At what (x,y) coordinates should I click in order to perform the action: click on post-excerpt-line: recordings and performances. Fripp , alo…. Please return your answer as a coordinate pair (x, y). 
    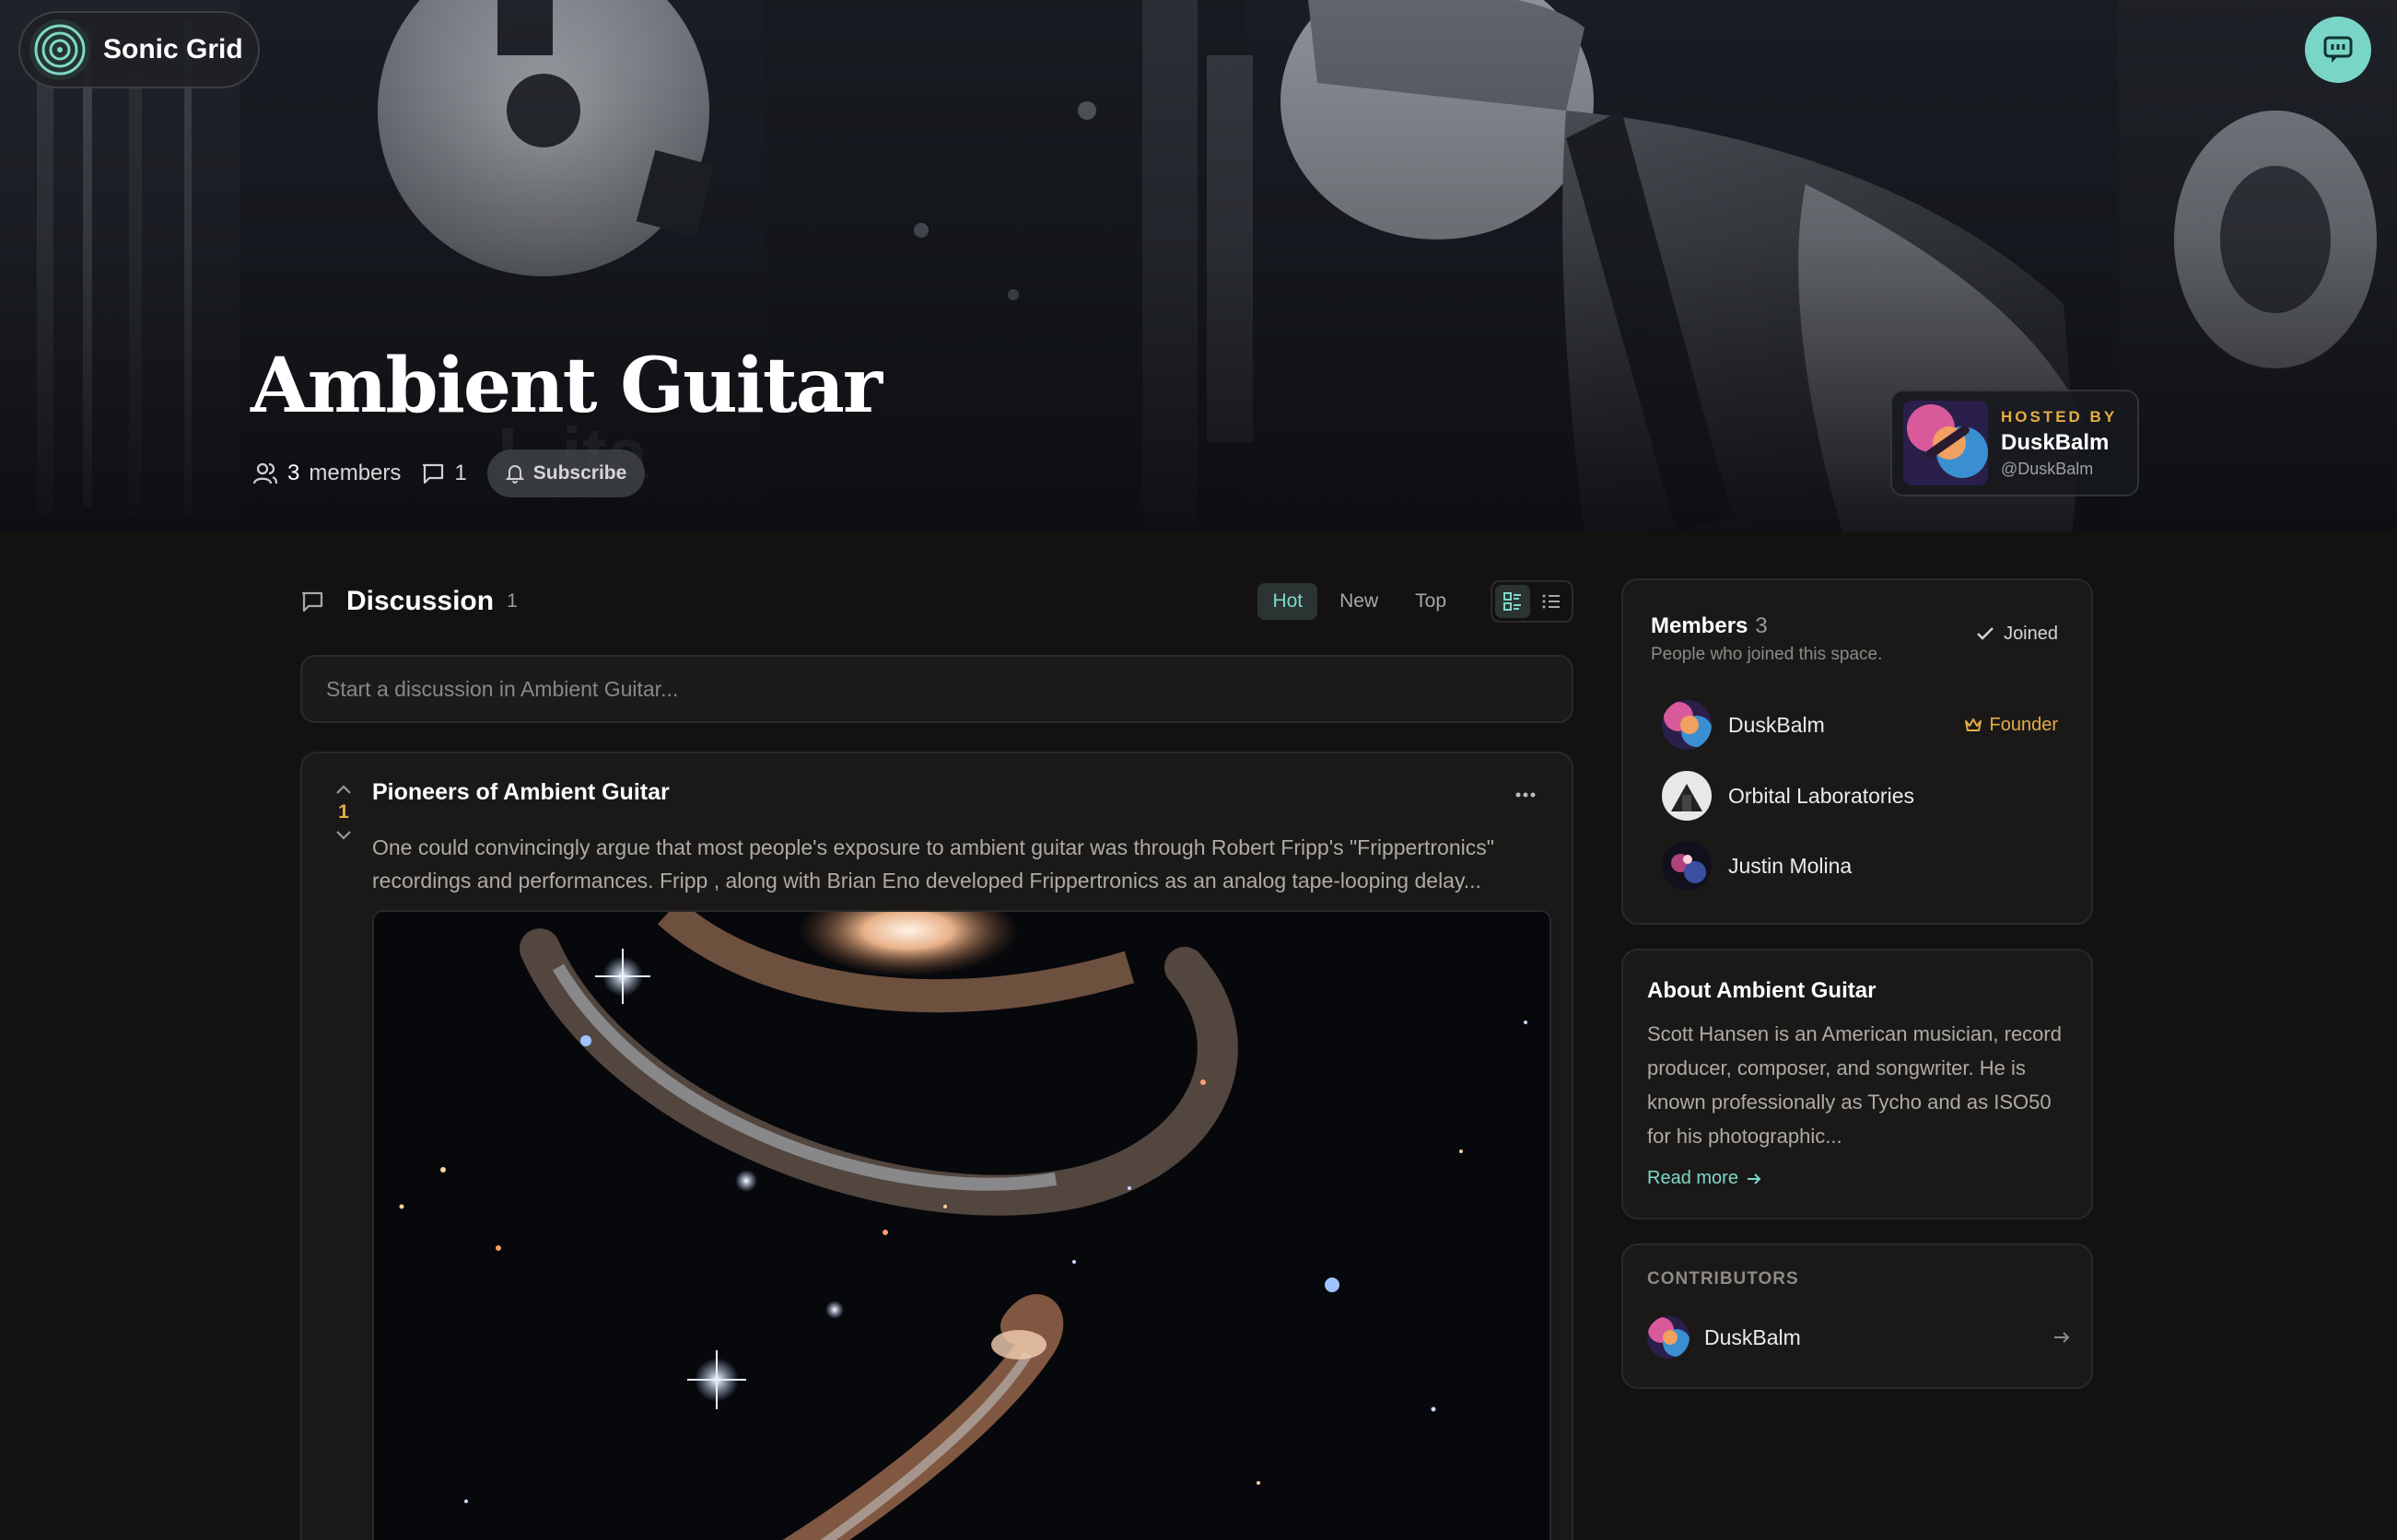
    Looking at the image, I should click on (927, 880).